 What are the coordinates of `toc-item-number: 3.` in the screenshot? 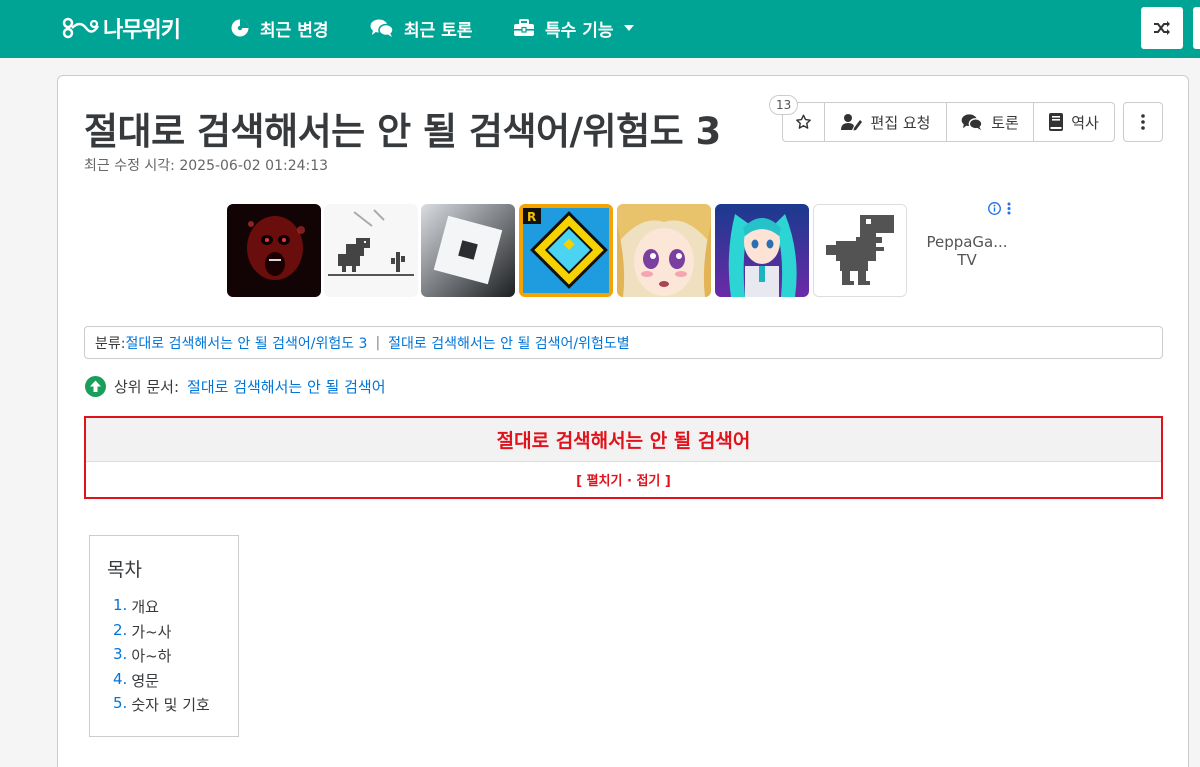 It's located at (120, 657).